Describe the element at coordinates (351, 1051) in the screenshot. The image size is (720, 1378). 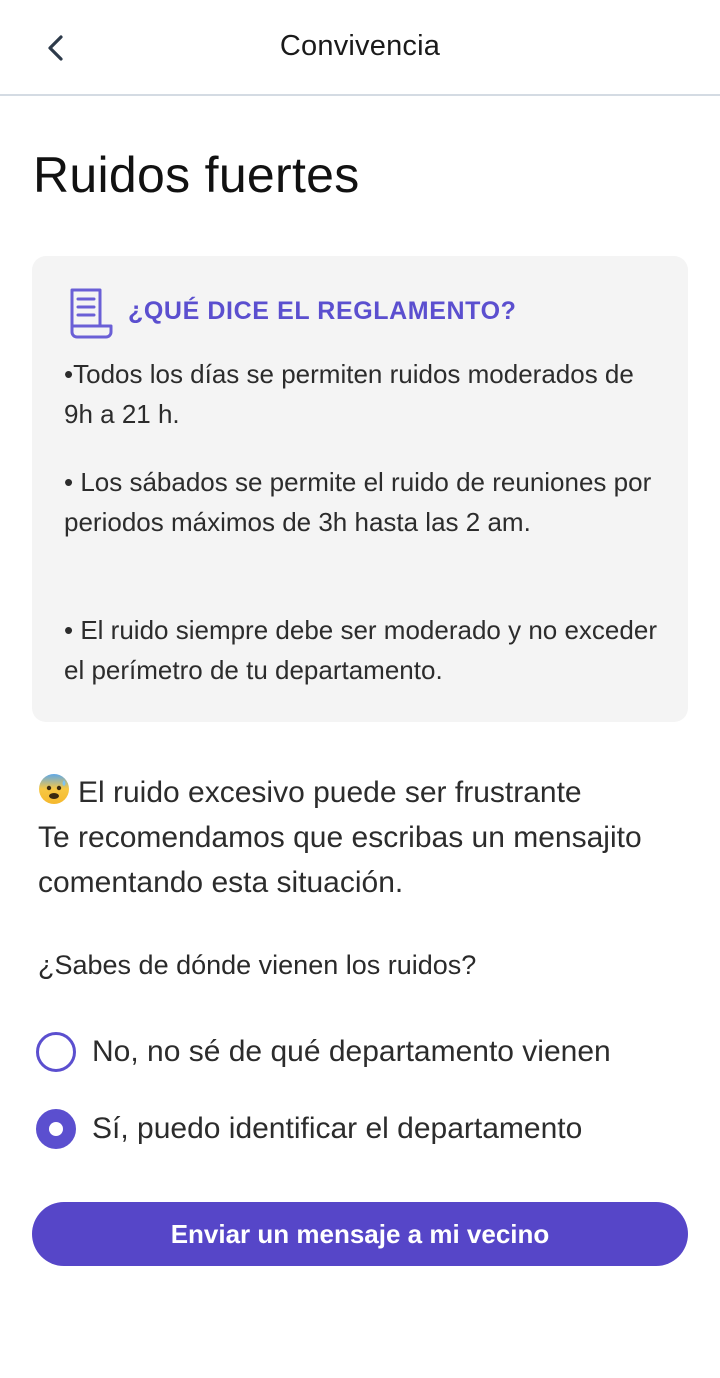
I see `radio-label: No, no sé de qué departamento vienen` at that location.